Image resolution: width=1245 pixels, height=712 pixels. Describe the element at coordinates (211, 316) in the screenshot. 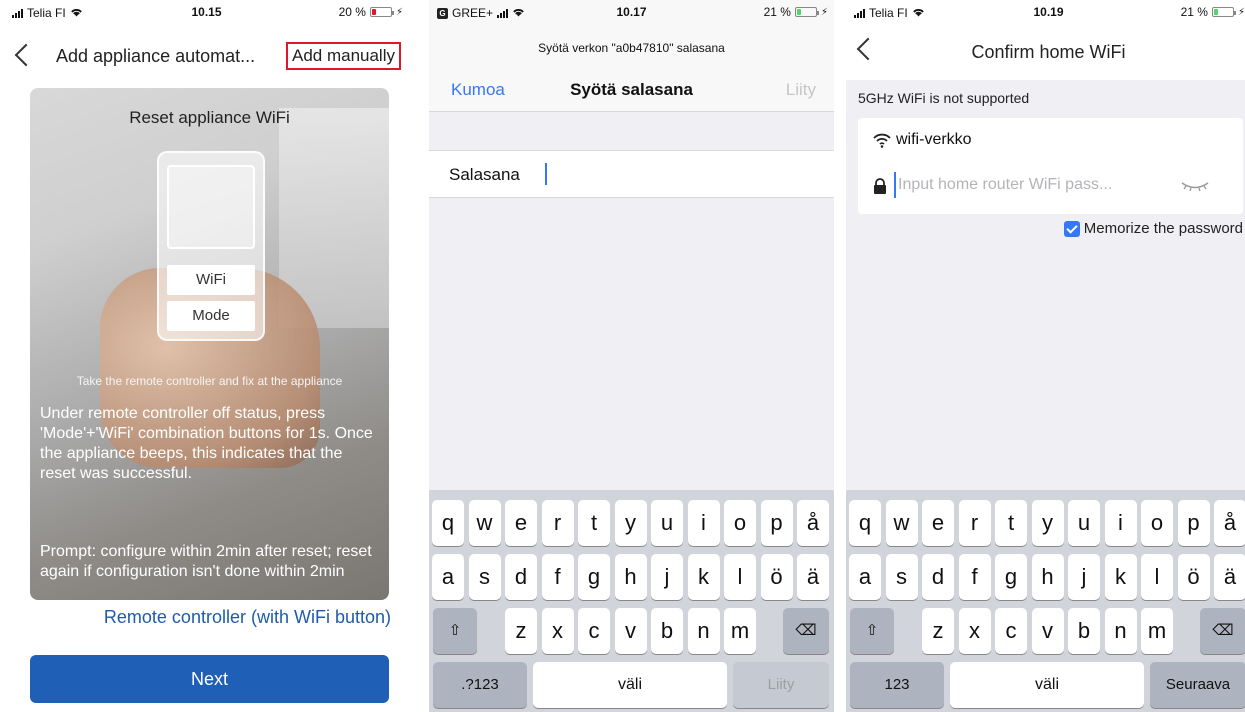

I see `remote-mode-button: Mode` at that location.